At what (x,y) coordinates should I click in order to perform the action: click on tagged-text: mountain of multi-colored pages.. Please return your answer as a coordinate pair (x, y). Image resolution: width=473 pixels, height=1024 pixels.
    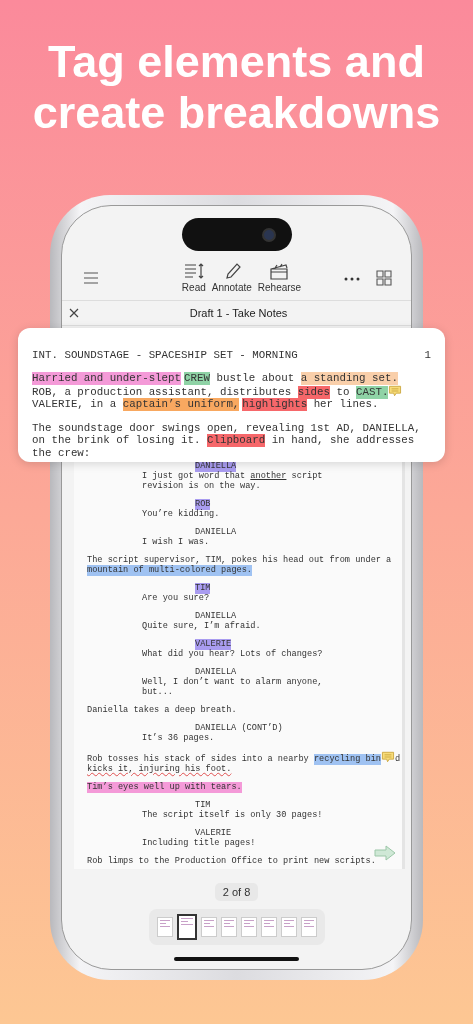
    Looking at the image, I should click on (170, 570).